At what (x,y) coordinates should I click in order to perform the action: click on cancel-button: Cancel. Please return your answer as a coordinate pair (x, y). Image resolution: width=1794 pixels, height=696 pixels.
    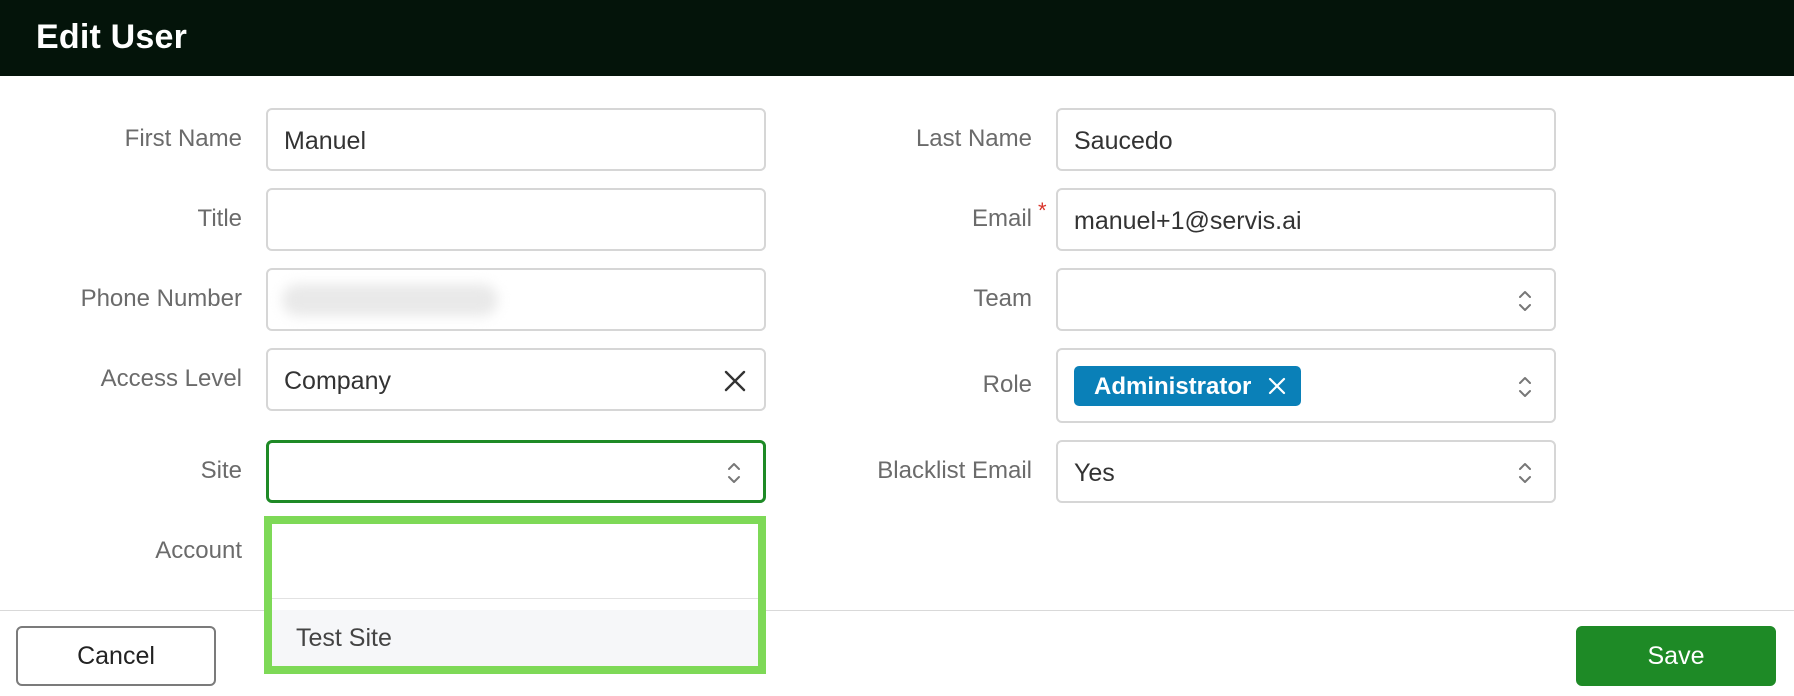
    Looking at the image, I should click on (116, 656).